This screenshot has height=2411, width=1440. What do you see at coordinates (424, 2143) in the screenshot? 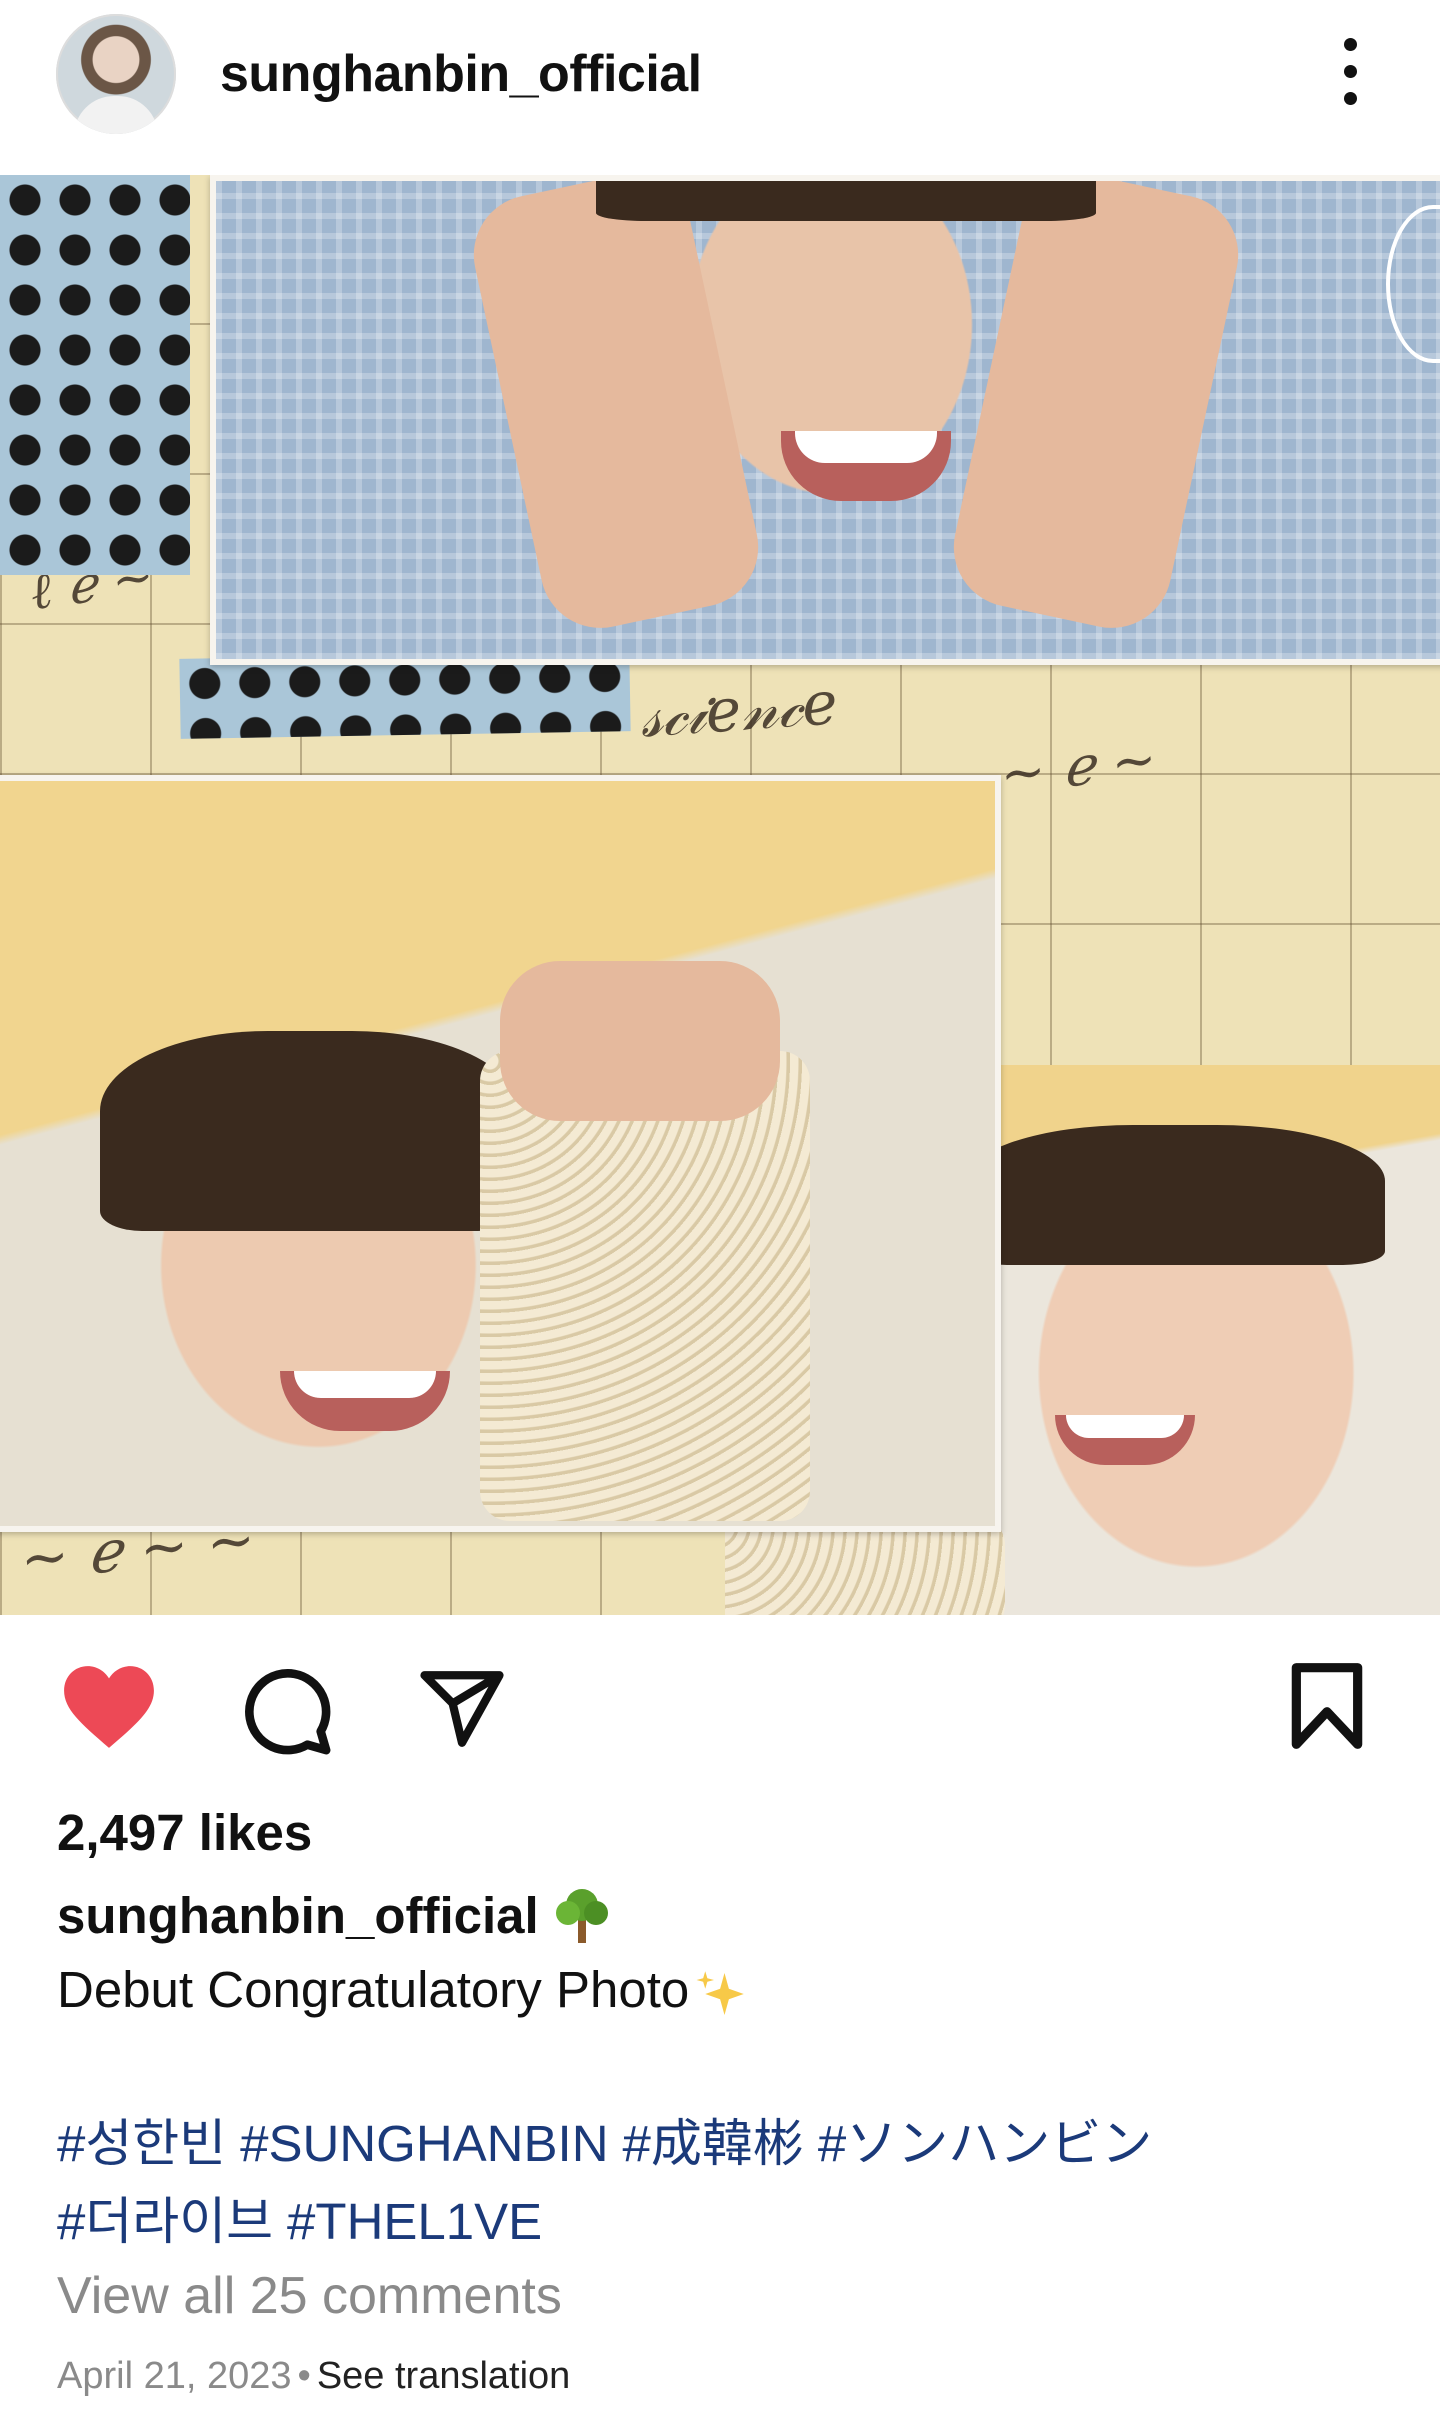
I see `hashtag-link: #SUNGHANBIN` at bounding box center [424, 2143].